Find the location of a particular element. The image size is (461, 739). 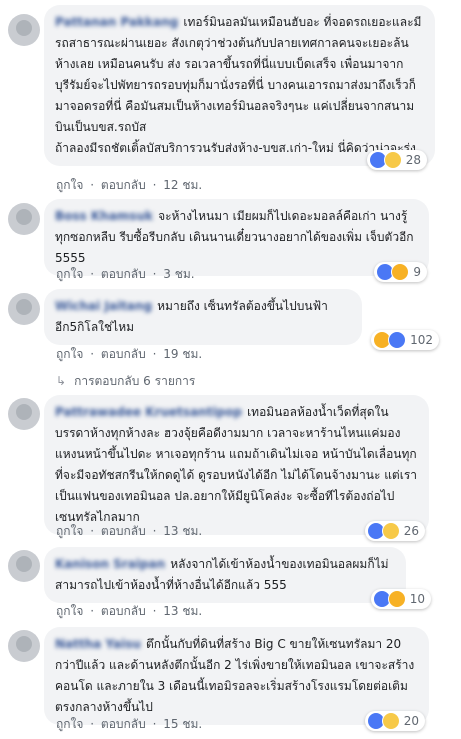

commenter-name: Pattanan Pakkang is located at coordinates (116, 22).